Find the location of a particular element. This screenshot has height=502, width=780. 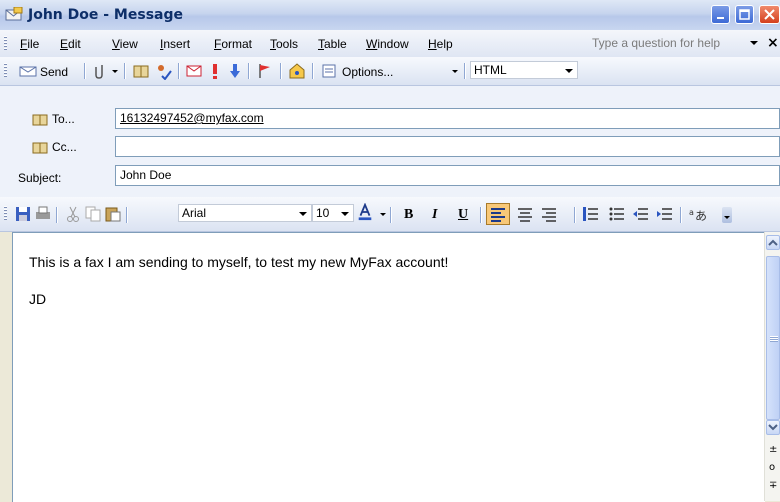

print-icon is located at coordinates (43, 214).